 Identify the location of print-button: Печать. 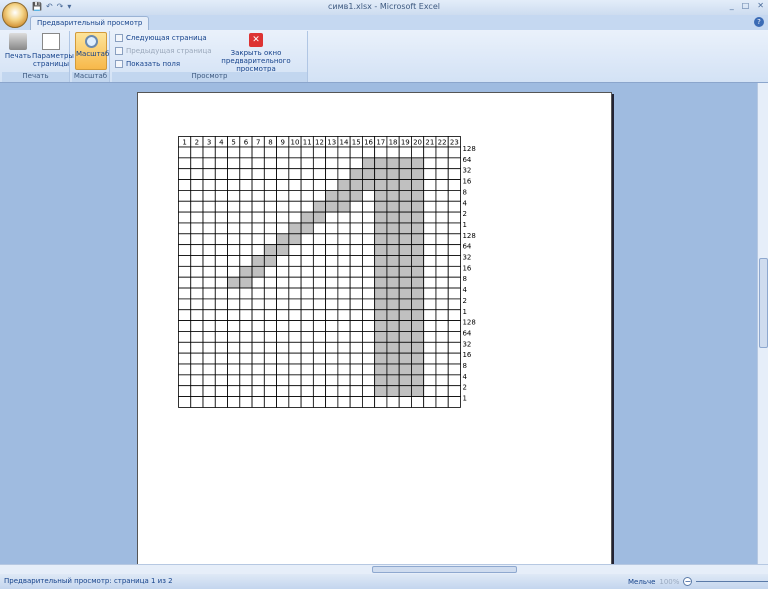
(18, 46).